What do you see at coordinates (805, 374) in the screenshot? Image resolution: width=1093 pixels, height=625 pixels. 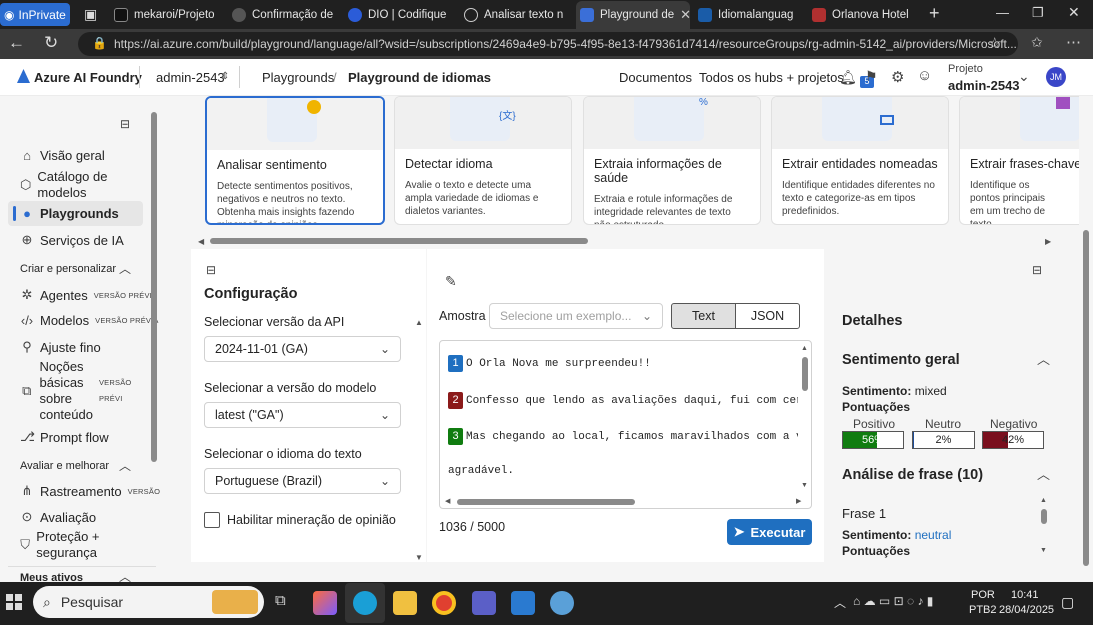 I see `text-scroll-thumb` at bounding box center [805, 374].